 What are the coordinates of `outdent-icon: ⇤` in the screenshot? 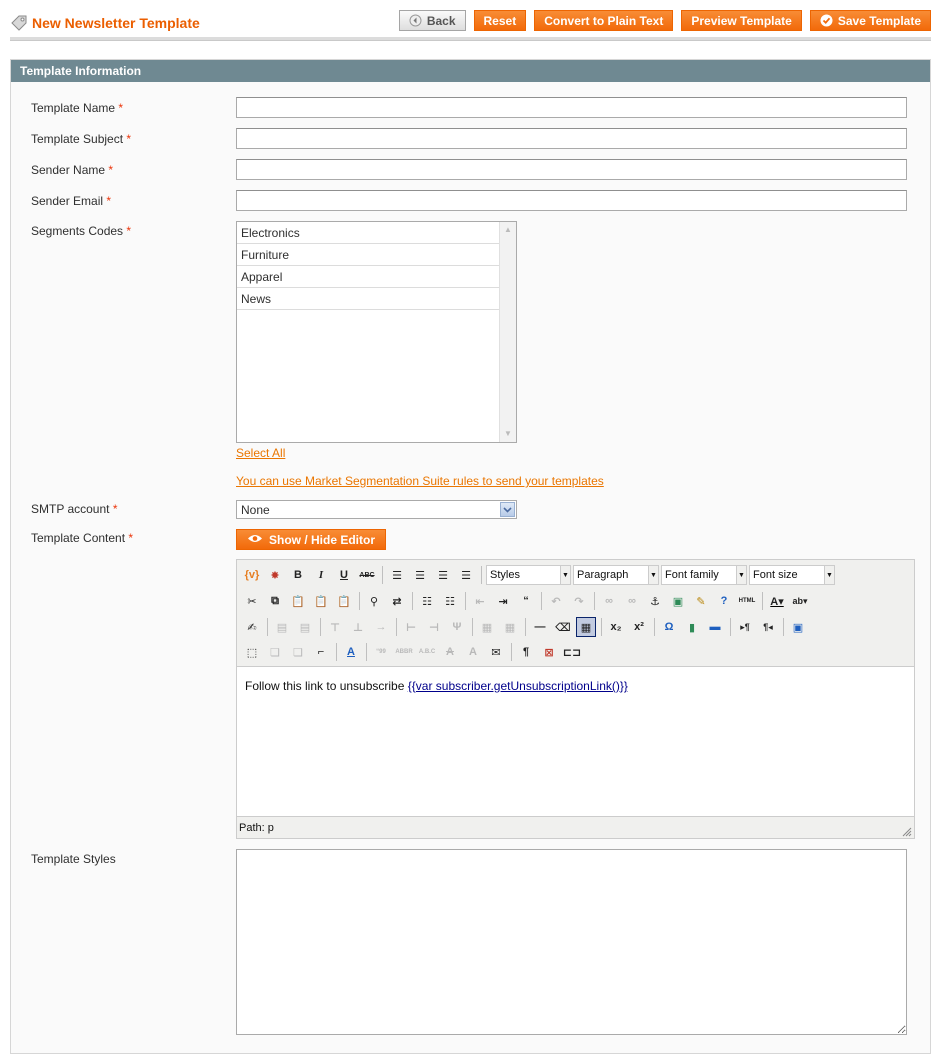 It's located at (480, 601).